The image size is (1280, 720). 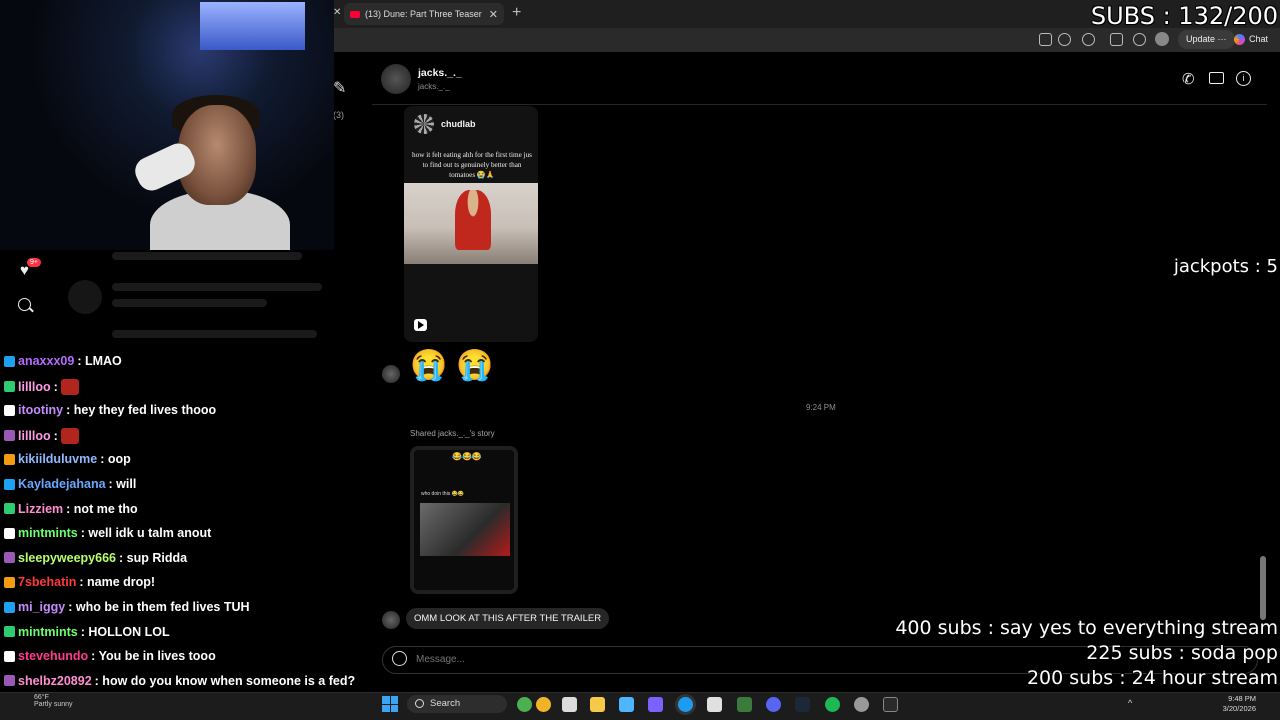 I want to click on tray-overflow-icon: ^, so click(x=1130, y=703).